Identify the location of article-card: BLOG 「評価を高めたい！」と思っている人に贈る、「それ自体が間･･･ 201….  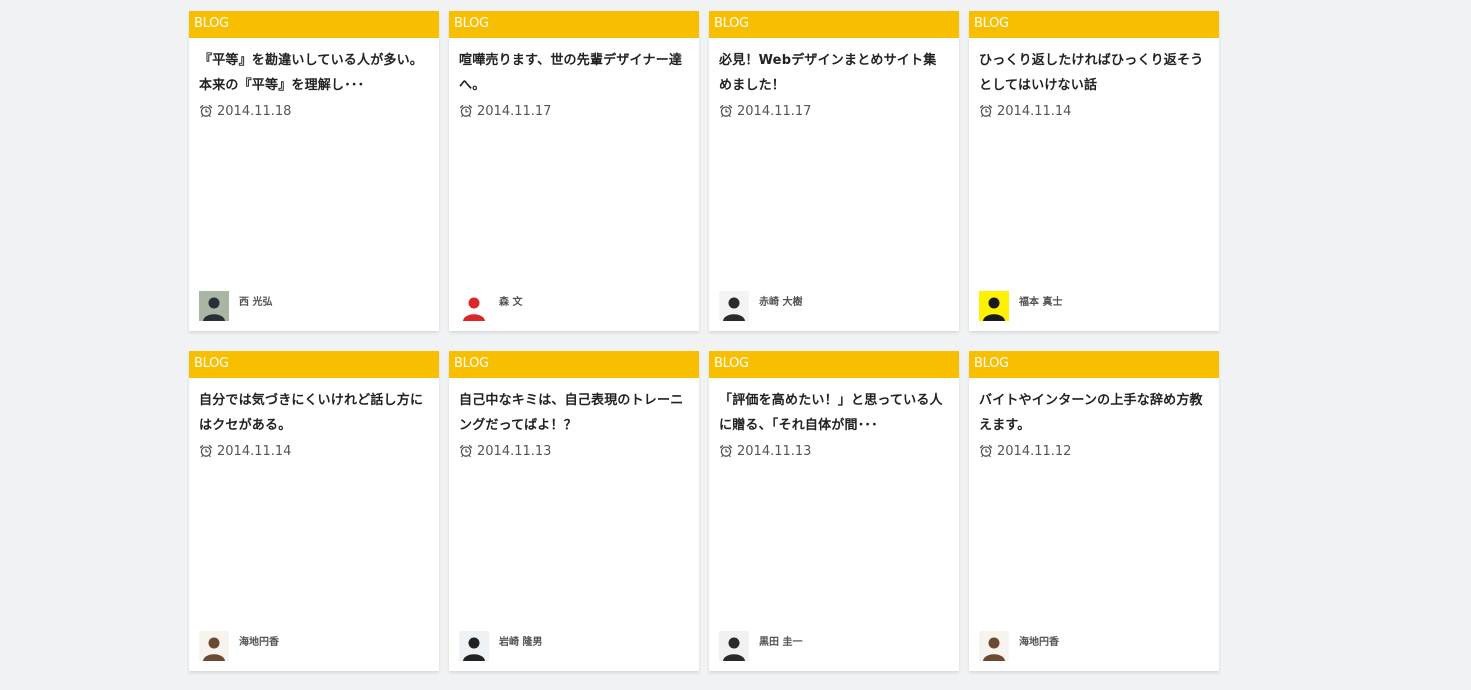
(834, 511).